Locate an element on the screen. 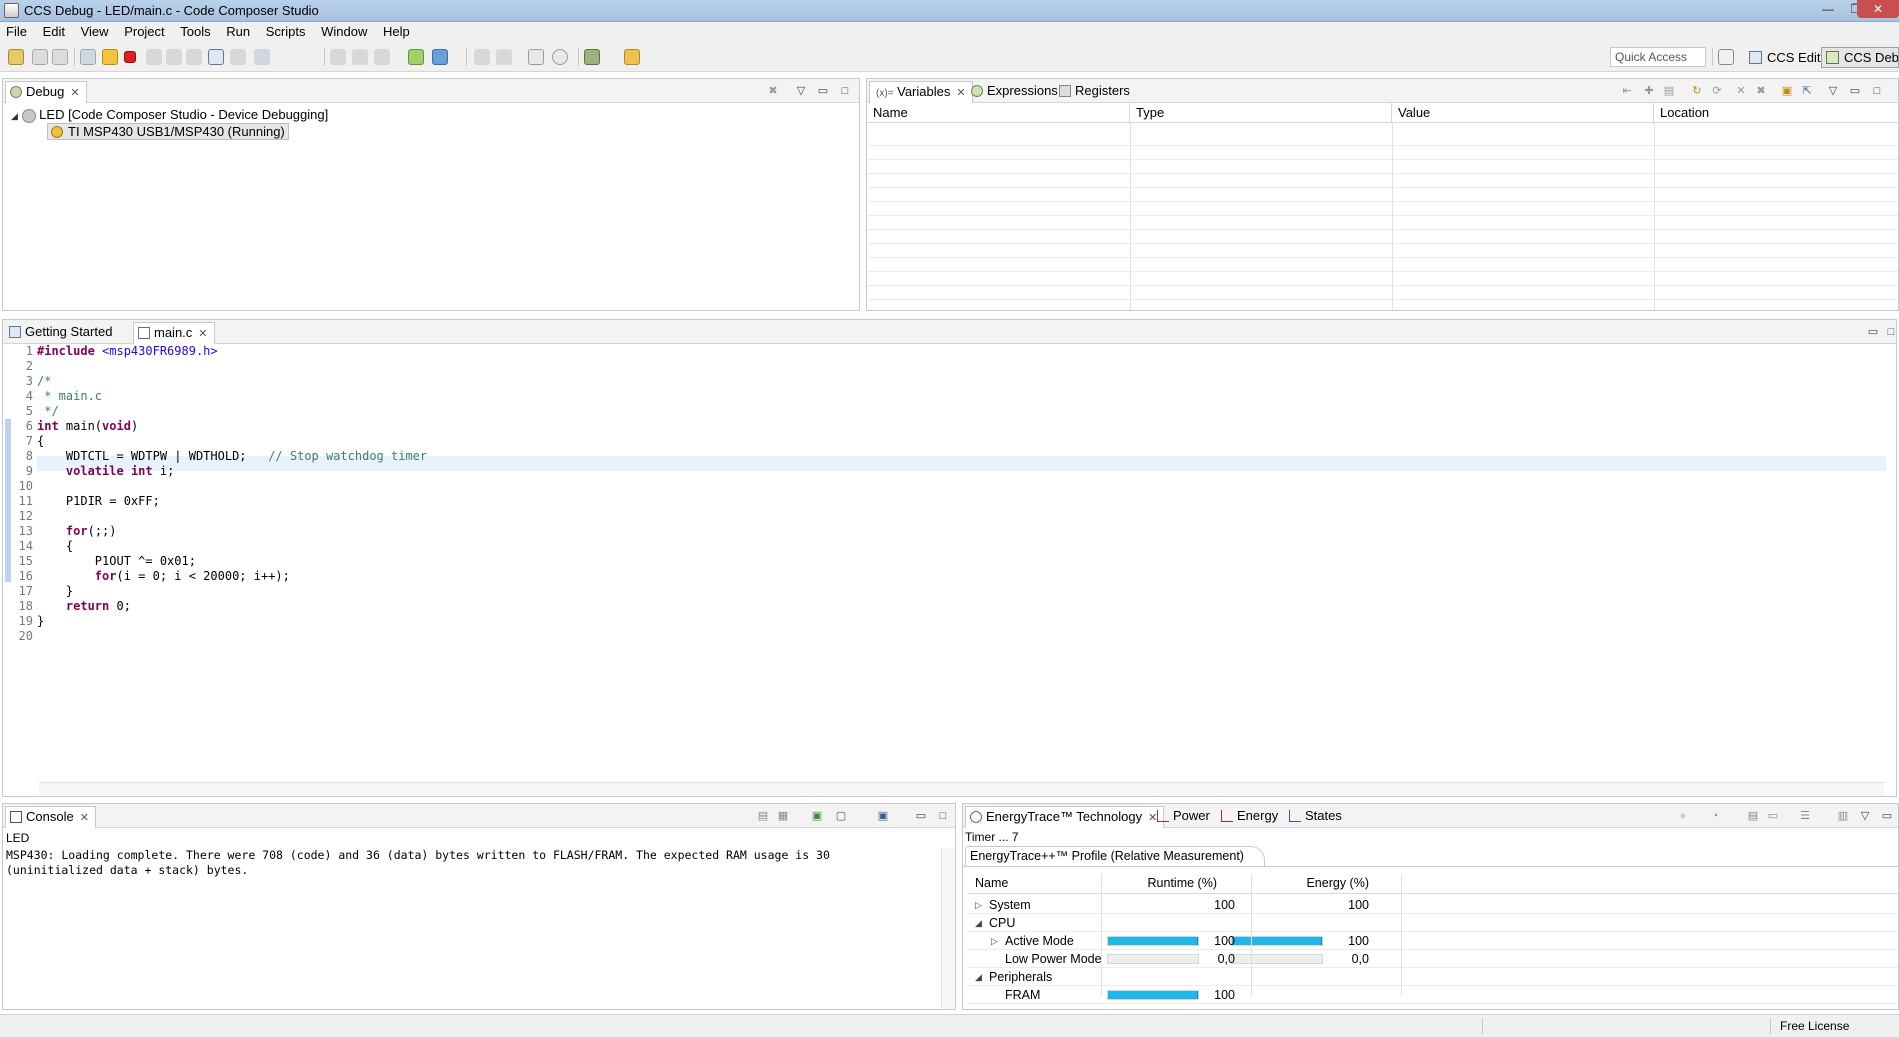  pin-icon: ⇱ is located at coordinates (1807, 91).